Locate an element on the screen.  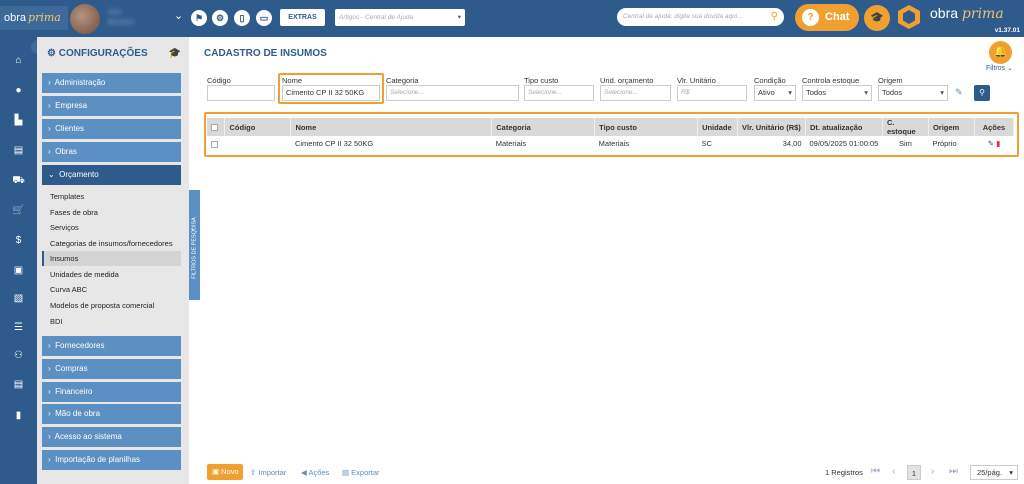
col-codigo: Código is located at coordinates (258, 127).